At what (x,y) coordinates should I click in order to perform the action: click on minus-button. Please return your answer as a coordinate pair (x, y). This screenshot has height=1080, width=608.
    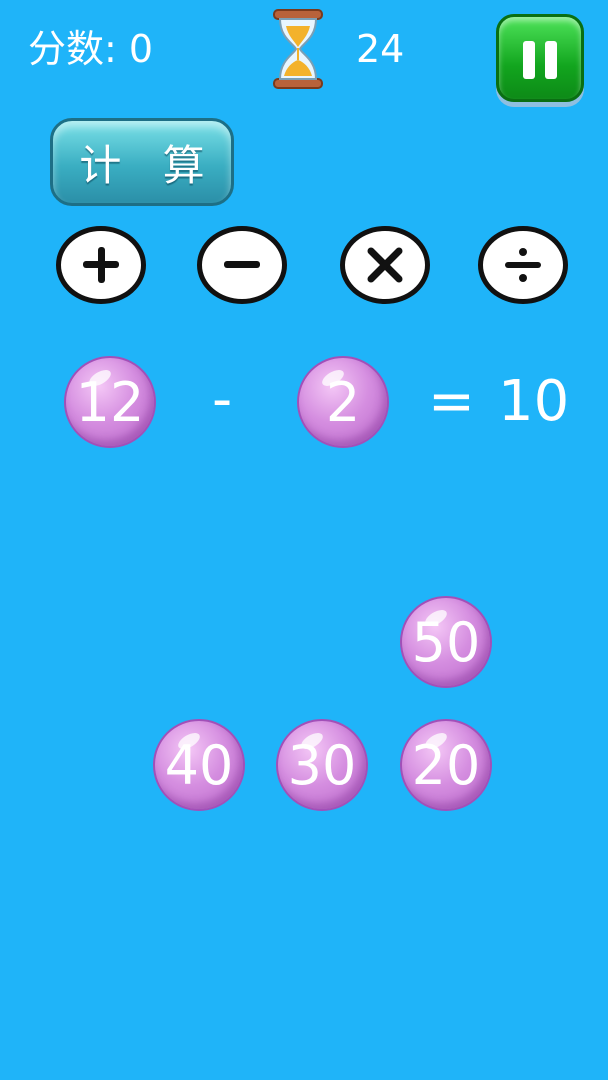
    Looking at the image, I should click on (242, 265).